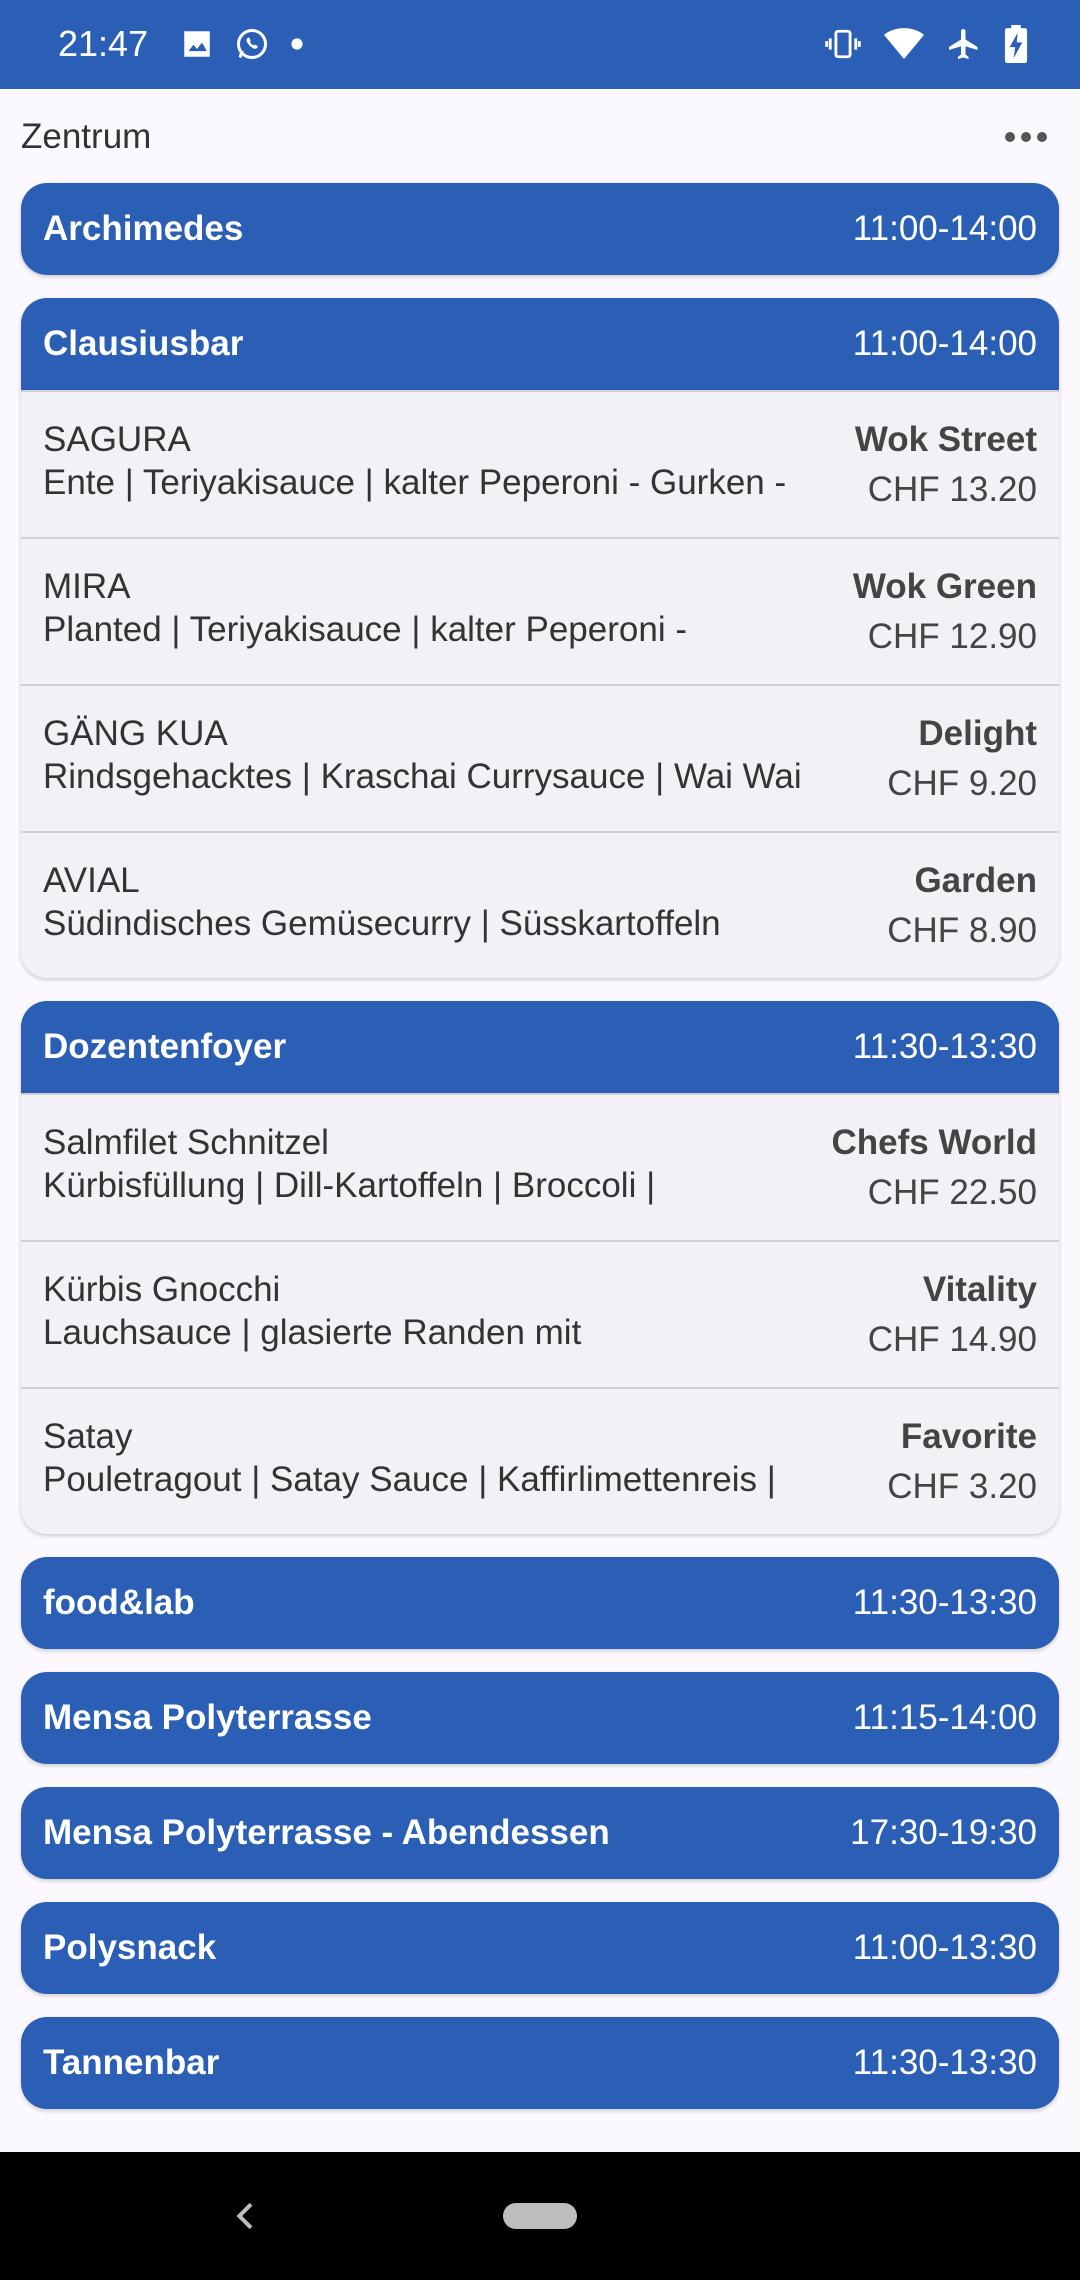 This screenshot has height=2280, width=1080. I want to click on menu-item-price: CHF 14.90, so click(952, 1339).